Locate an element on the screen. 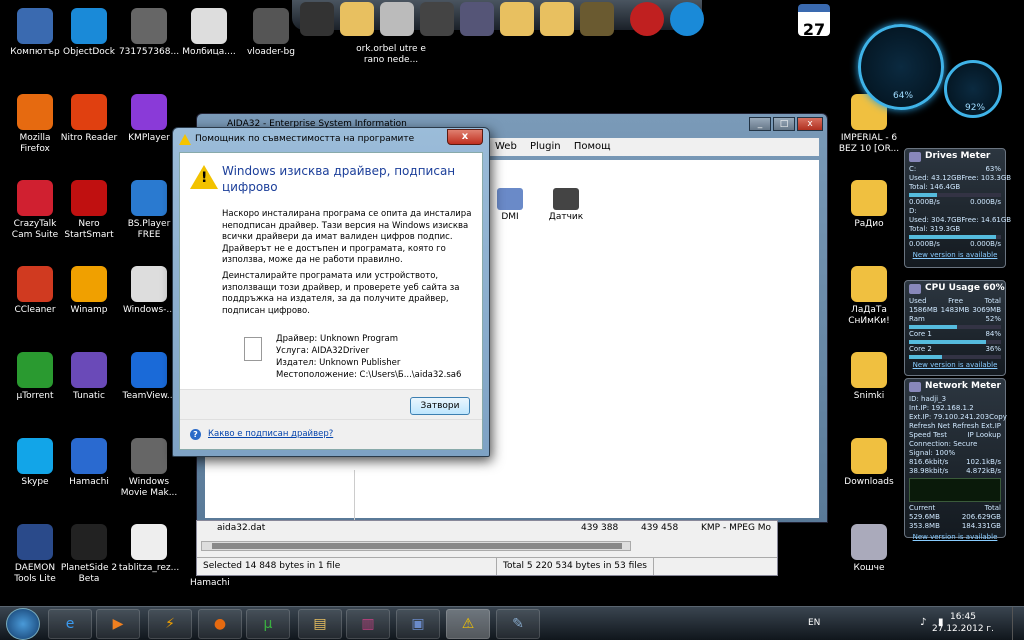  driver-service: Услуга: AIDA32Driver is located at coordinates (323, 351).